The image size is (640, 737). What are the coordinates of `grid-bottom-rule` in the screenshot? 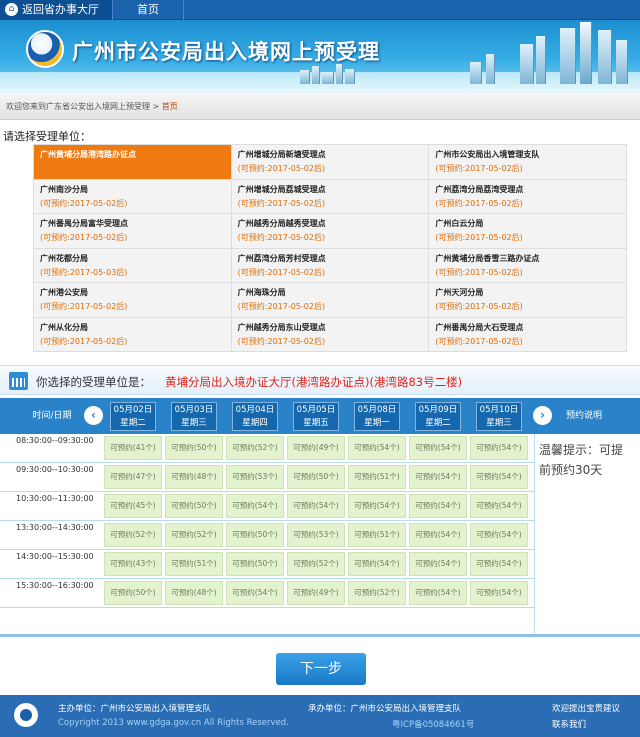 It's located at (320, 635).